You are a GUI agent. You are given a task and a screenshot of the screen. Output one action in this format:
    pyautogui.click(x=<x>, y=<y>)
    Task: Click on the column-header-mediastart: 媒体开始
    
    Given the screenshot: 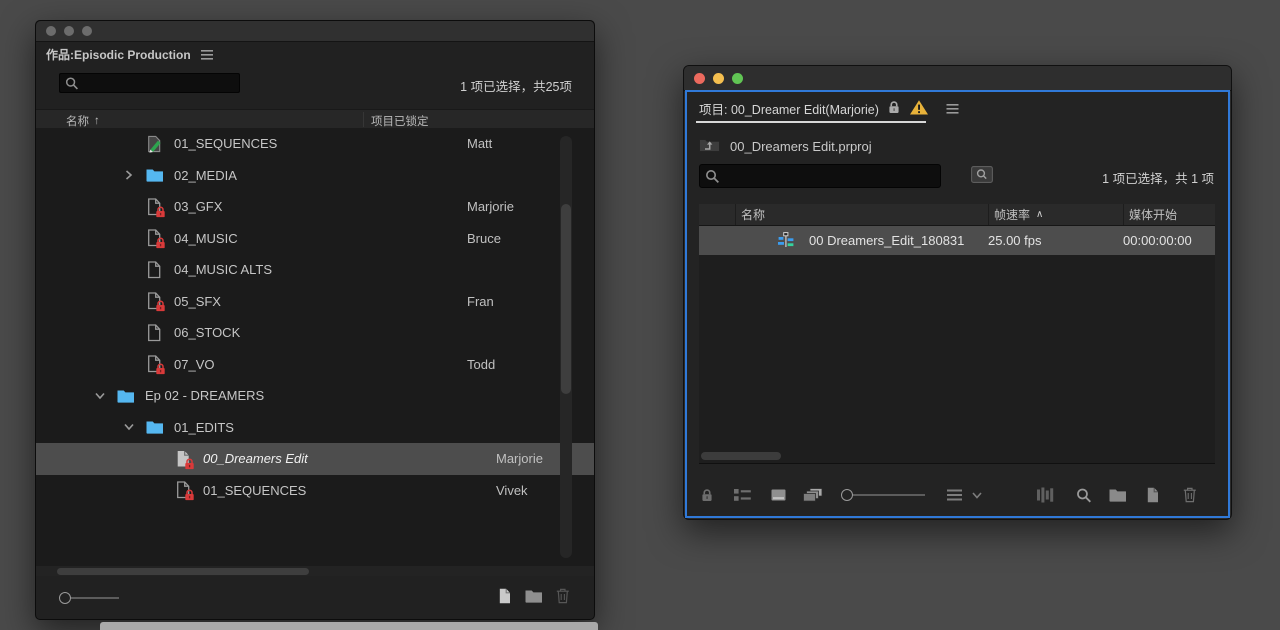 What is the action you would take?
    pyautogui.click(x=1169, y=214)
    